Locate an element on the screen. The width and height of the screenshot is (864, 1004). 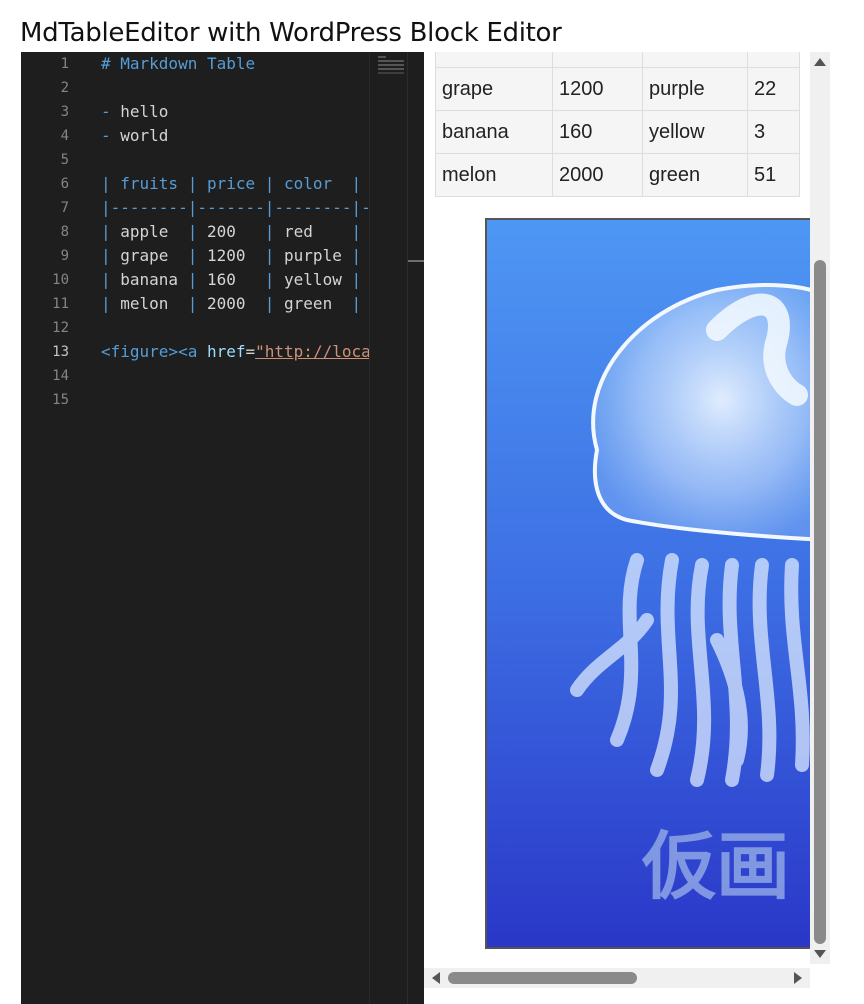
table-row: melon 2000 green 51 is located at coordinates (617, 175).